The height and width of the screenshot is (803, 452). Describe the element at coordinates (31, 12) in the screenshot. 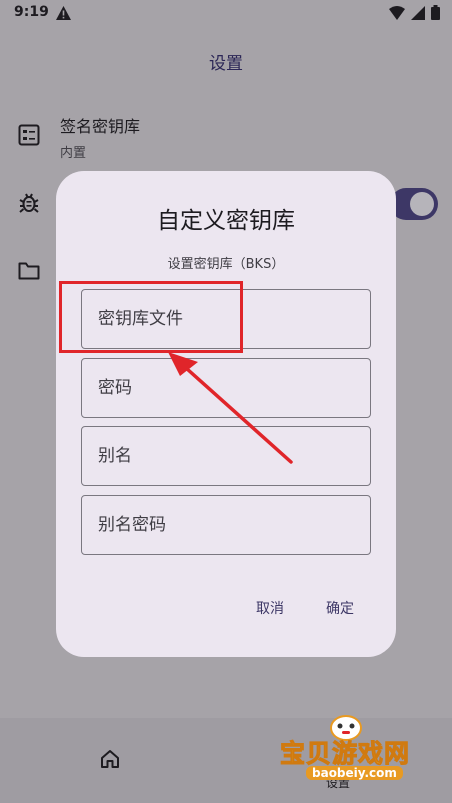

I see `status-time: 9:19` at that location.